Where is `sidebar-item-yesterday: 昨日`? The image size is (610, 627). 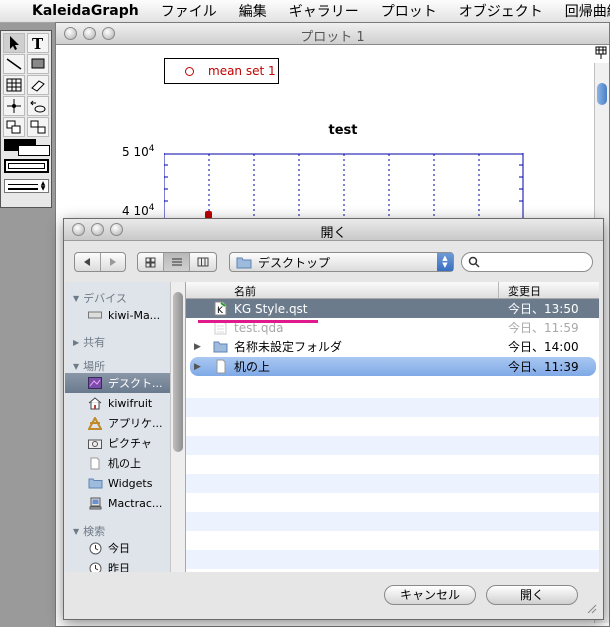
sidebar-item-yesterday: 昨日 is located at coordinates (118, 565).